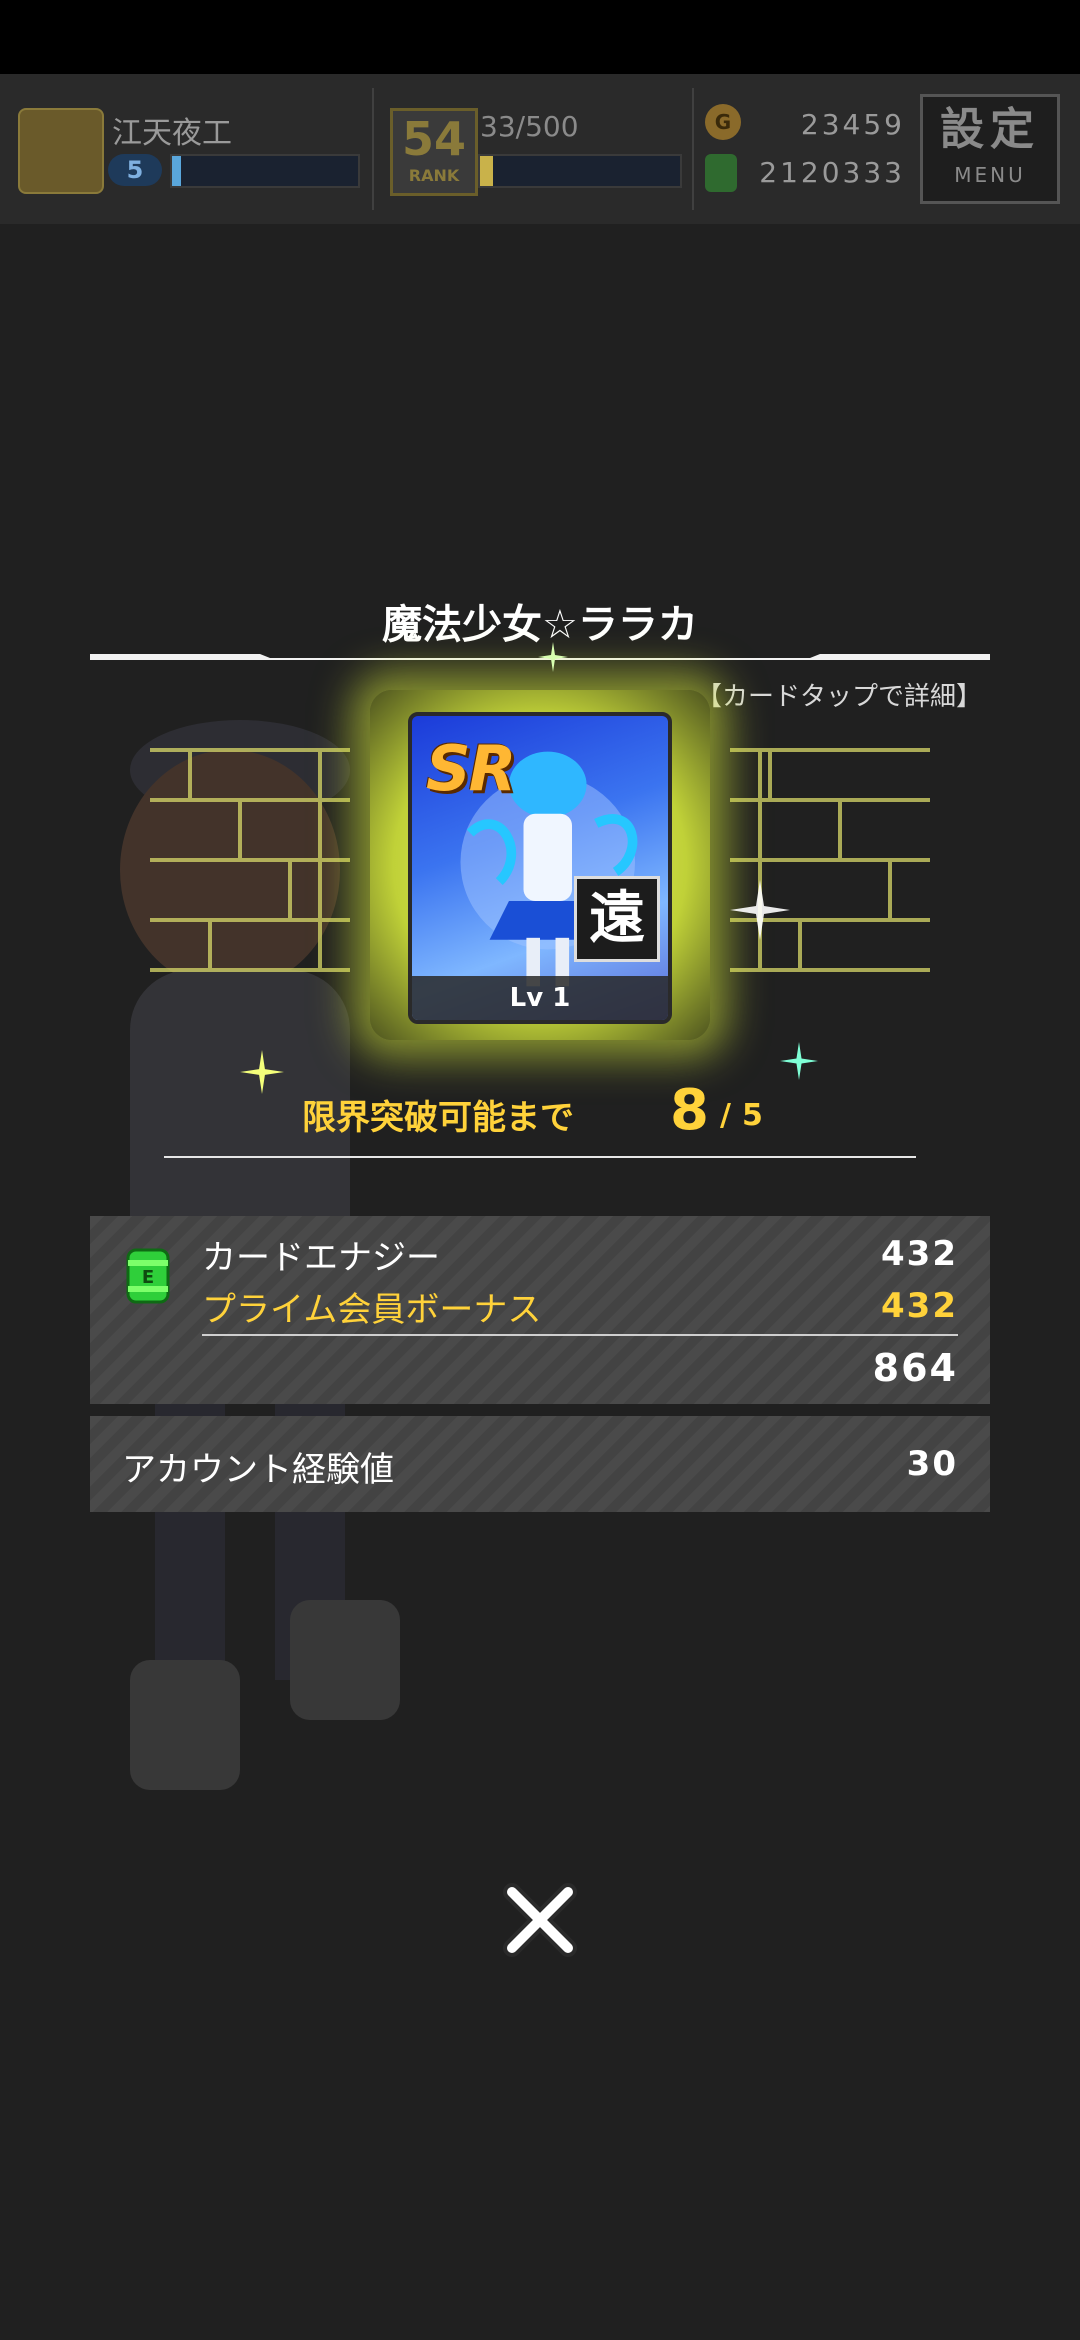 This screenshot has height=2340, width=1080. What do you see at coordinates (540, 37) in the screenshot?
I see `status-bar` at bounding box center [540, 37].